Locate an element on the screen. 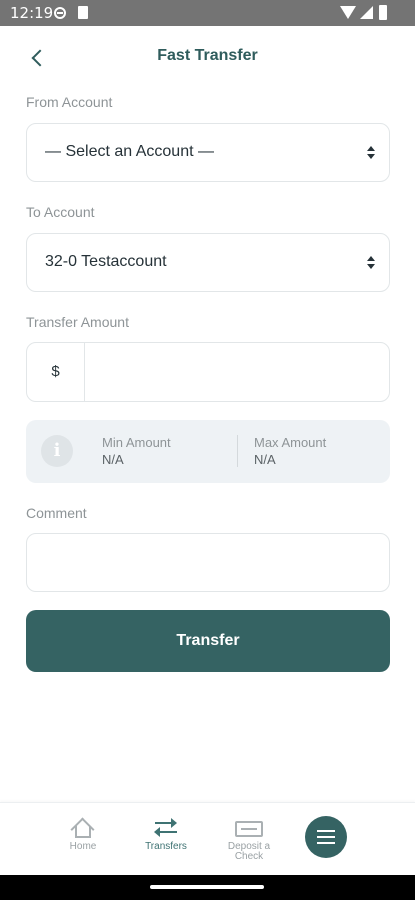 The width and height of the screenshot is (415, 900). from-account-select: — Select an Account — is located at coordinates (208, 152).